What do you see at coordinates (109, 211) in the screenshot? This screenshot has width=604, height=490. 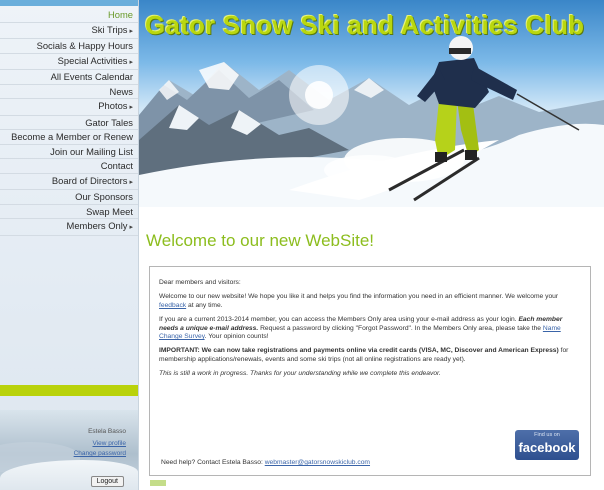 I see `nav-label: Swap Meet` at bounding box center [109, 211].